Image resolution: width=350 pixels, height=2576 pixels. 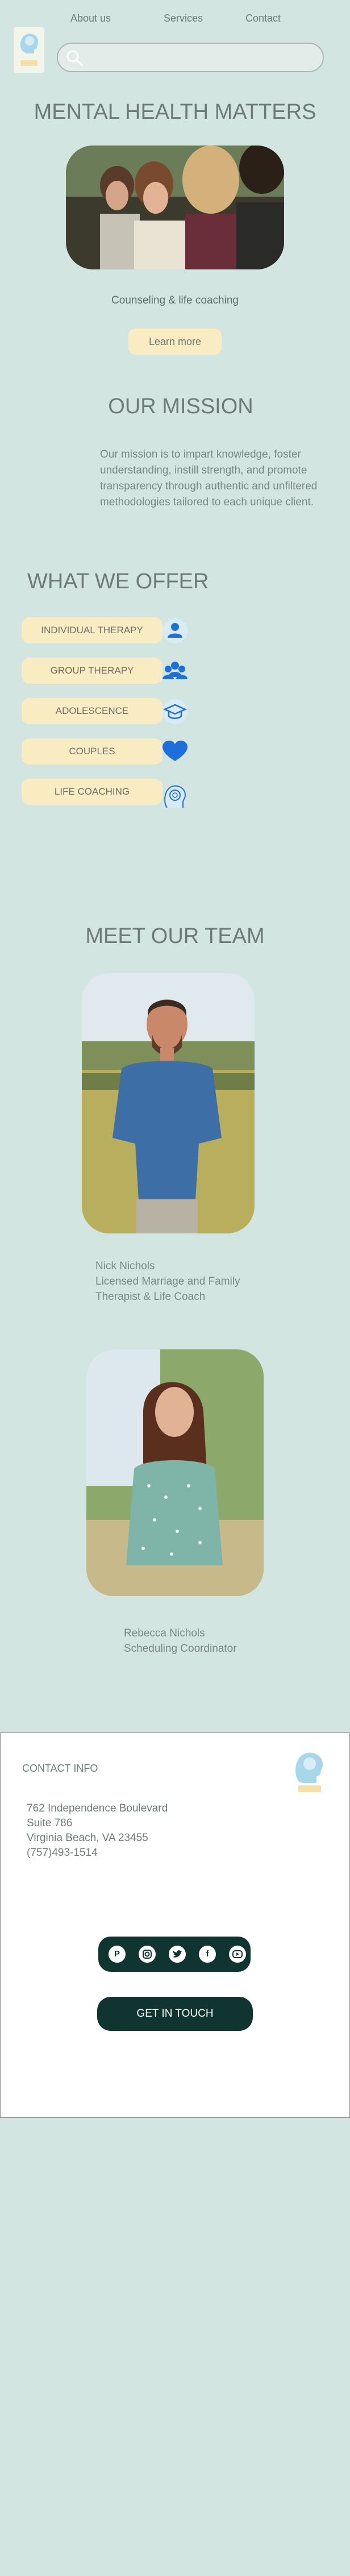 I want to click on hero-title: MENTAL HEALTH MATTERS, so click(x=175, y=112).